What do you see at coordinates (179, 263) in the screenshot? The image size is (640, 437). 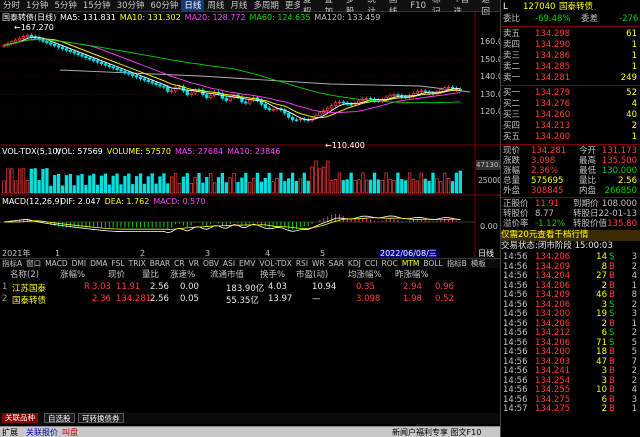 I see `indicator-tab: CR` at bounding box center [179, 263].